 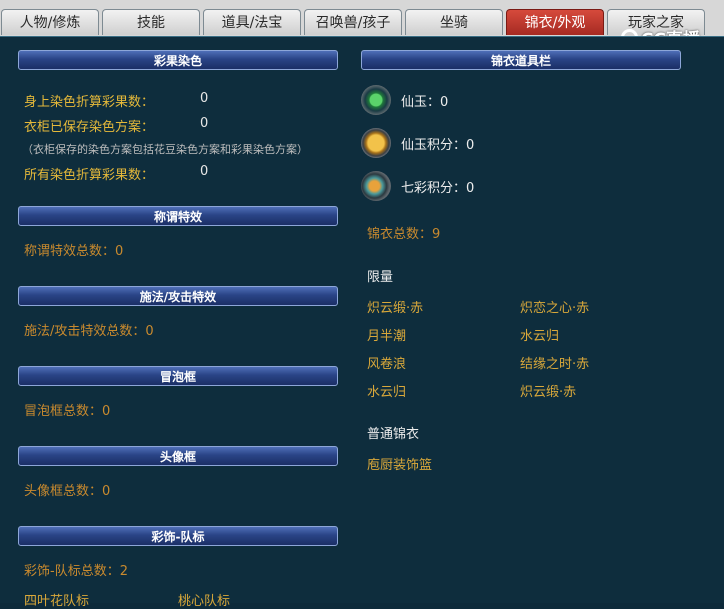 What do you see at coordinates (178, 216) in the screenshot?
I see `title-effect-header: 称谓特效` at bounding box center [178, 216].